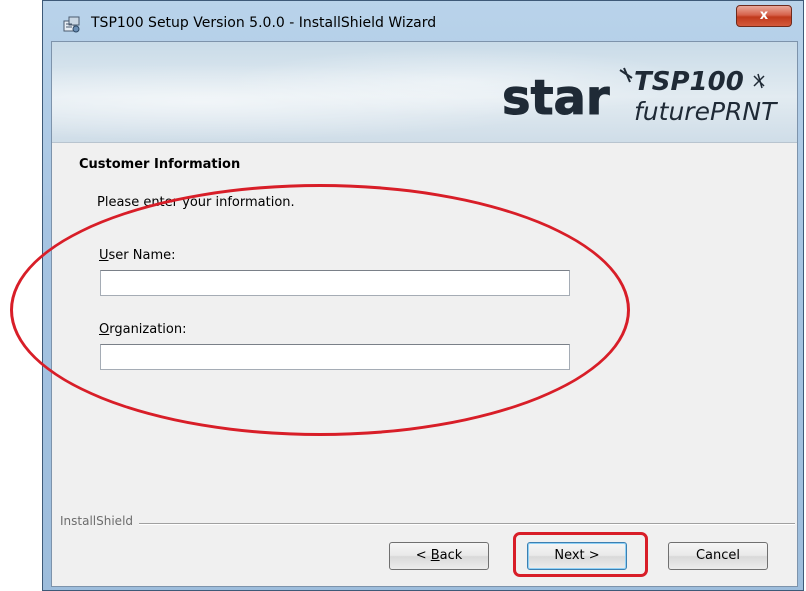 The width and height of the screenshot is (806, 591). I want to click on close-button: x, so click(764, 16).